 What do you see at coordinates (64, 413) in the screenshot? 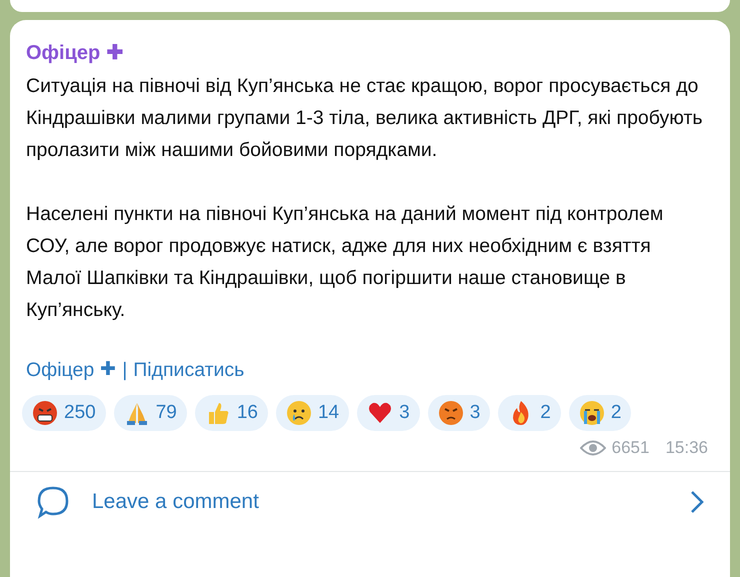
I see `reaction-button: 250` at bounding box center [64, 413].